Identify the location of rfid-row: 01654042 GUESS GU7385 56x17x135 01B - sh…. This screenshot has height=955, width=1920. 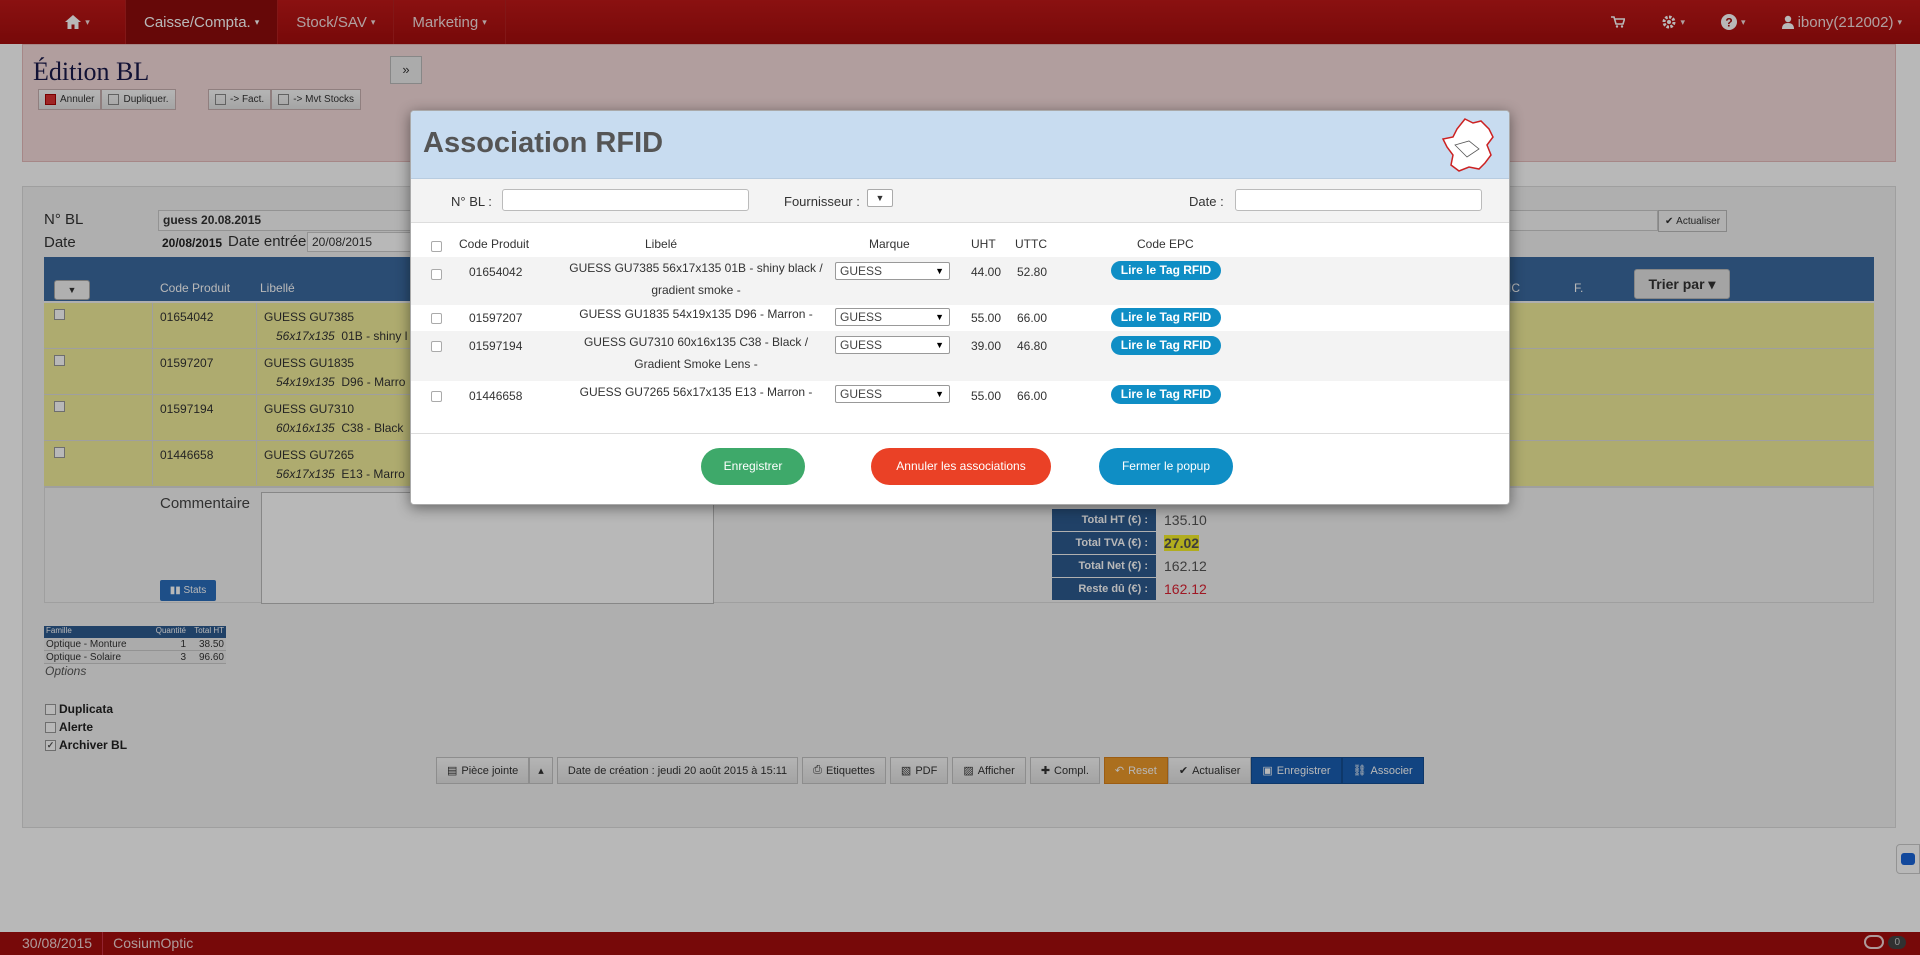
(960, 281).